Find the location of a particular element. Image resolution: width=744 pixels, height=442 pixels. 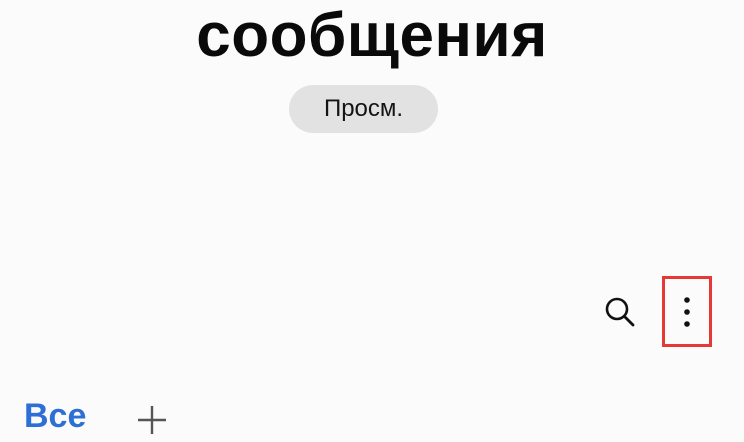

more-options-button is located at coordinates (687, 311).